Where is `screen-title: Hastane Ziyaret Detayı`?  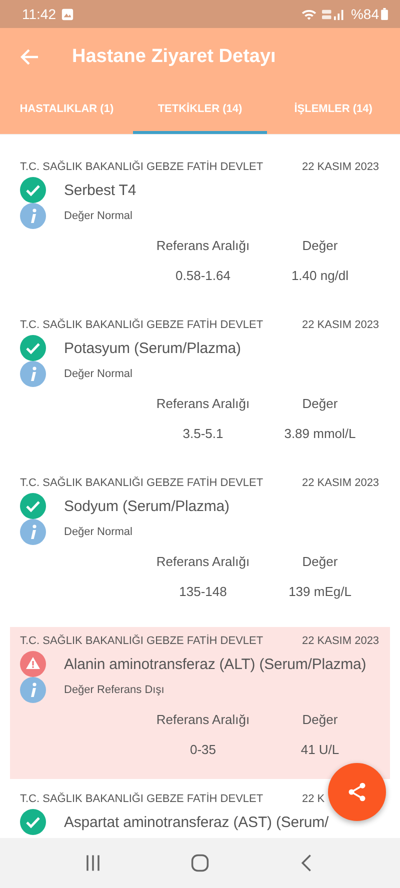 screen-title: Hastane Ziyaret Detayı is located at coordinates (174, 57).